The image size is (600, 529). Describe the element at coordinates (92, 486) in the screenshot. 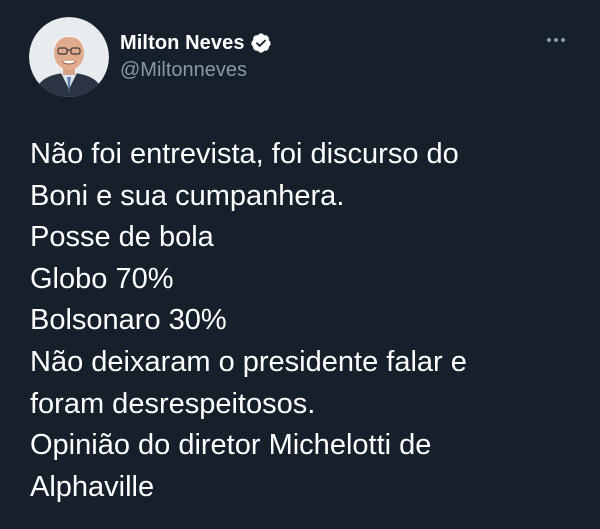

I see `tweet-text-line: Alphaville` at that location.